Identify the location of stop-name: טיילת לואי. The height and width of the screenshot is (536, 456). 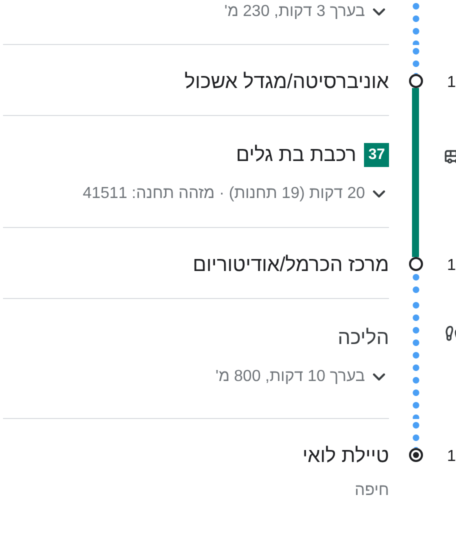
(345, 456).